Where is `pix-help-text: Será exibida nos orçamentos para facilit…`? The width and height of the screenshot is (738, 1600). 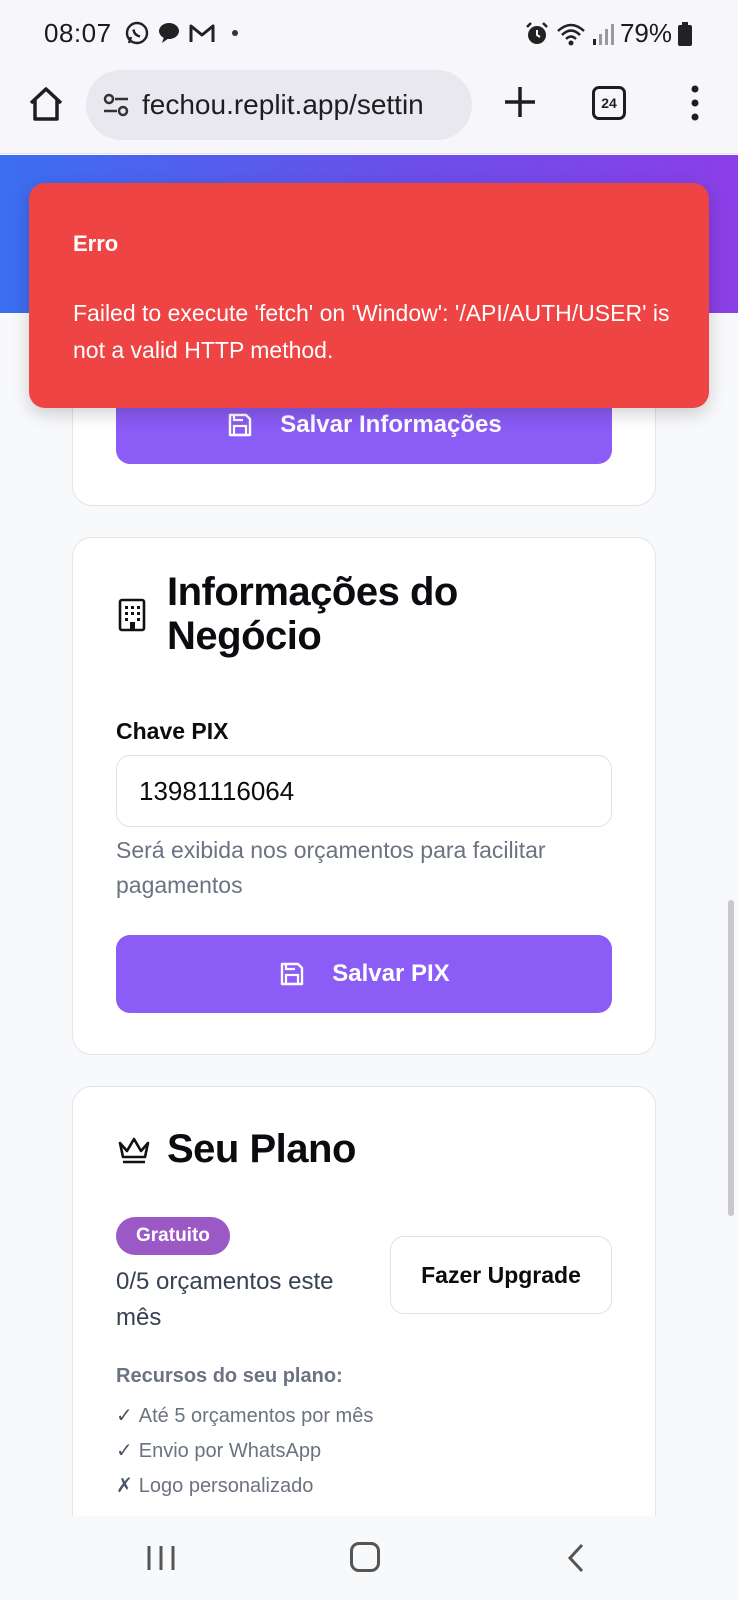 pix-help-text: Será exibida nos orçamentos para facilit… is located at coordinates (331, 867).